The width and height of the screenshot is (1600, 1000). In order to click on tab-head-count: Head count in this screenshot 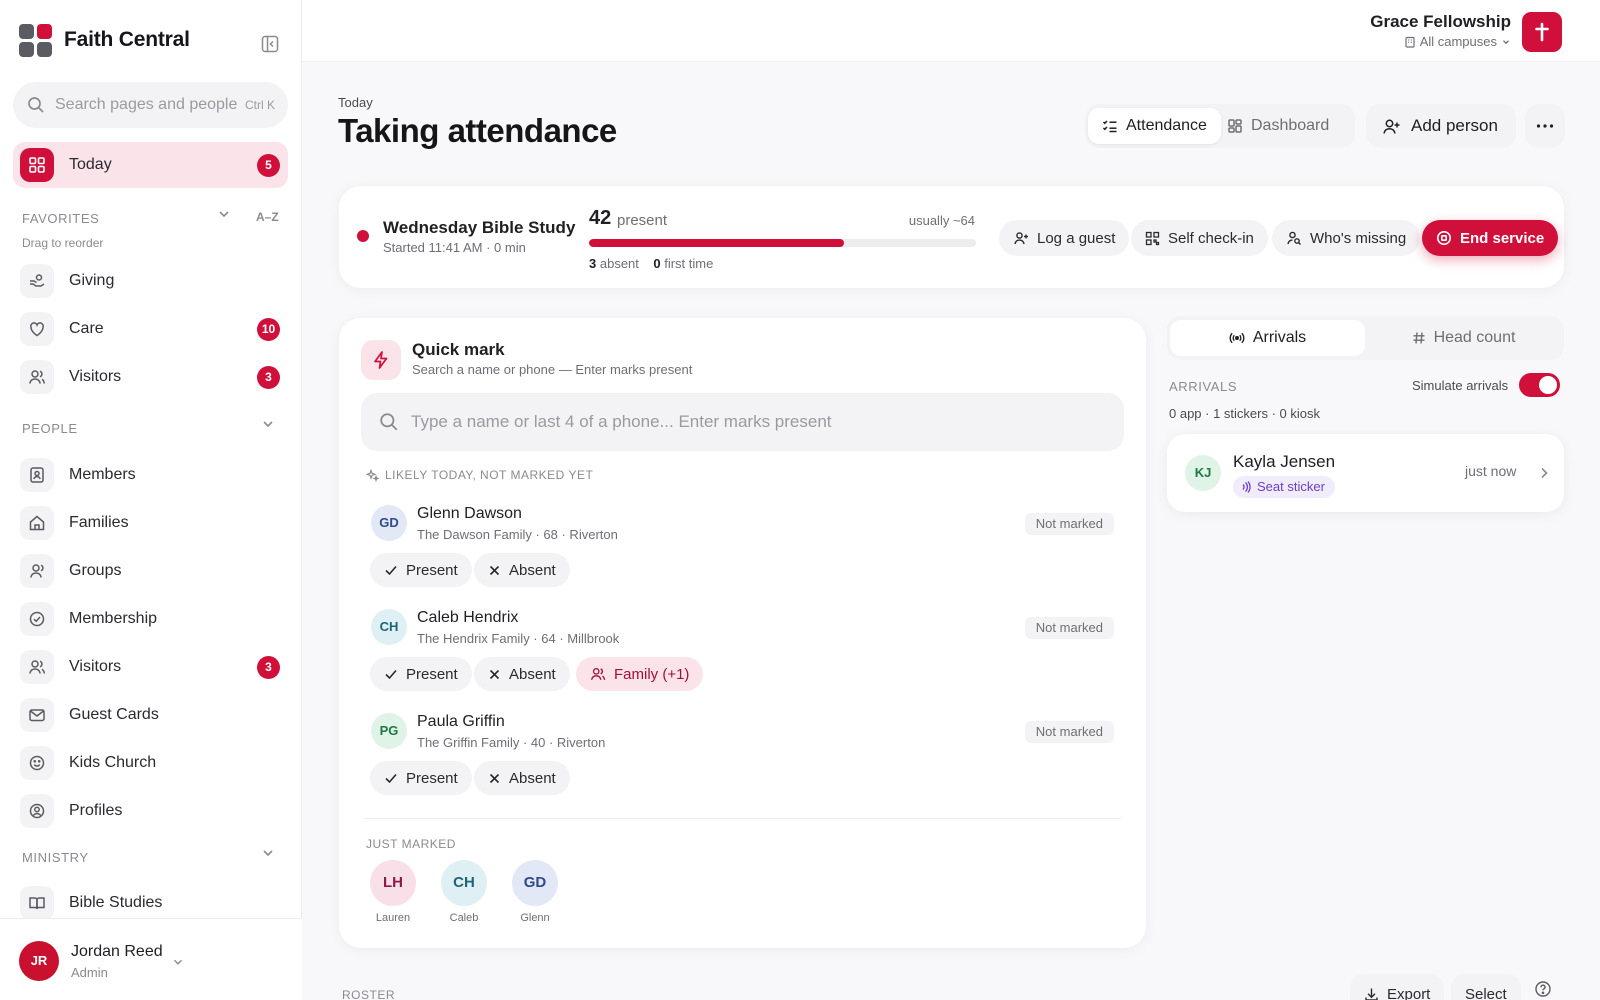, I will do `click(1463, 338)`.